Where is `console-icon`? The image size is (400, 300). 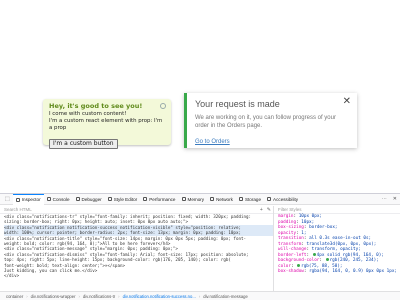 console-icon is located at coordinates (48, 199).